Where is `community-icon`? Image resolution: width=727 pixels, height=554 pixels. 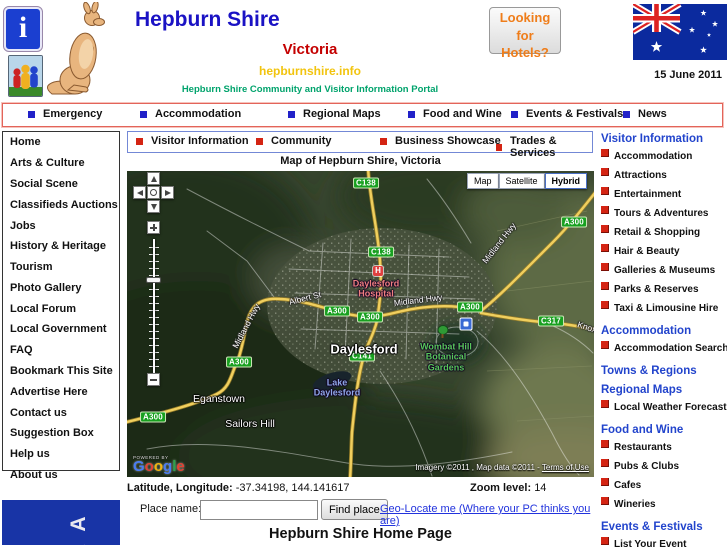 community-icon is located at coordinates (25, 76).